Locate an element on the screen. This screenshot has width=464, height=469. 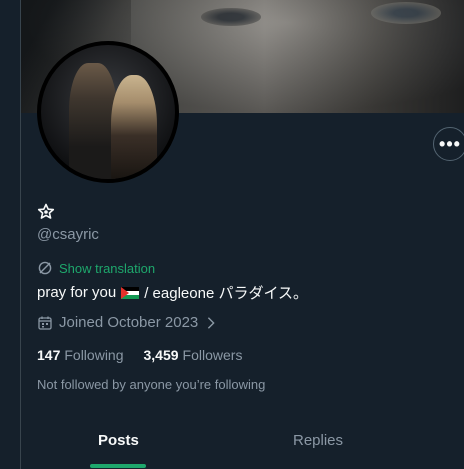
active-tab-indicator is located at coordinates (118, 466).